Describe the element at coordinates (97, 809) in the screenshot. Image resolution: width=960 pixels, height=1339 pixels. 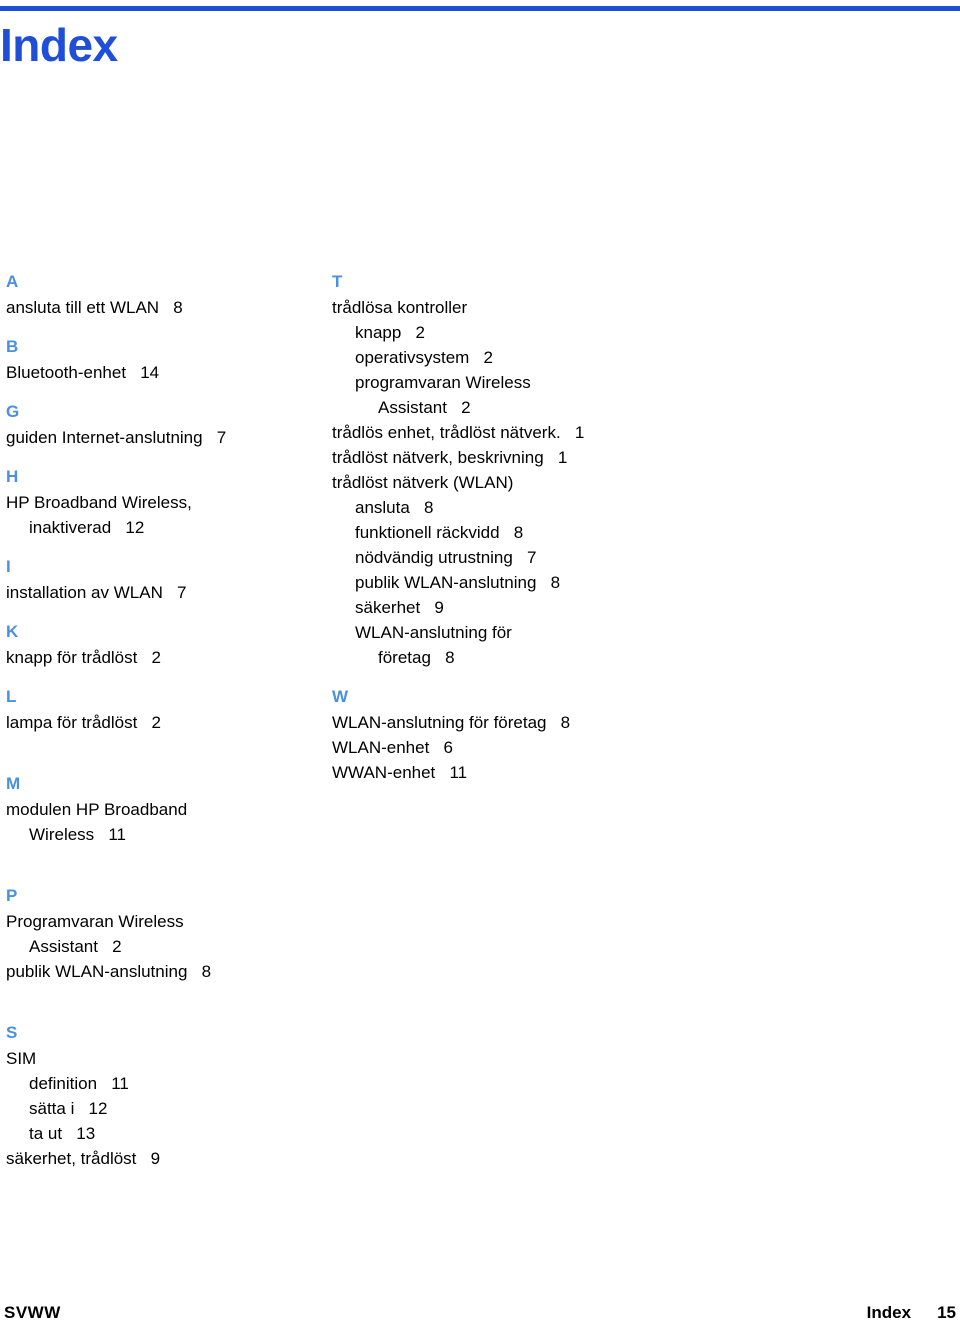
I see `index-entry: modulen HP Broadband` at that location.